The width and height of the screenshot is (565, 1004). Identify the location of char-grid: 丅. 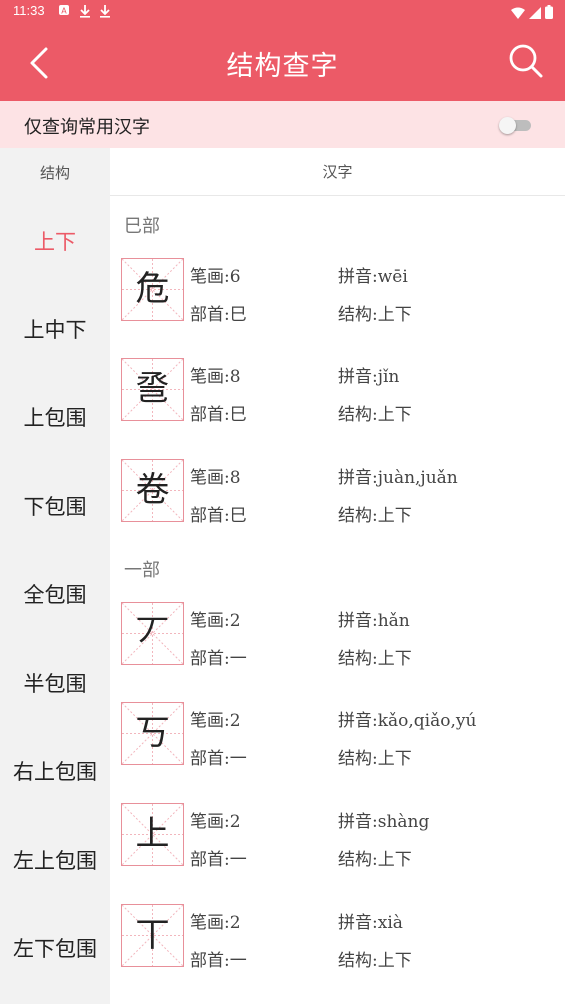
(152, 935).